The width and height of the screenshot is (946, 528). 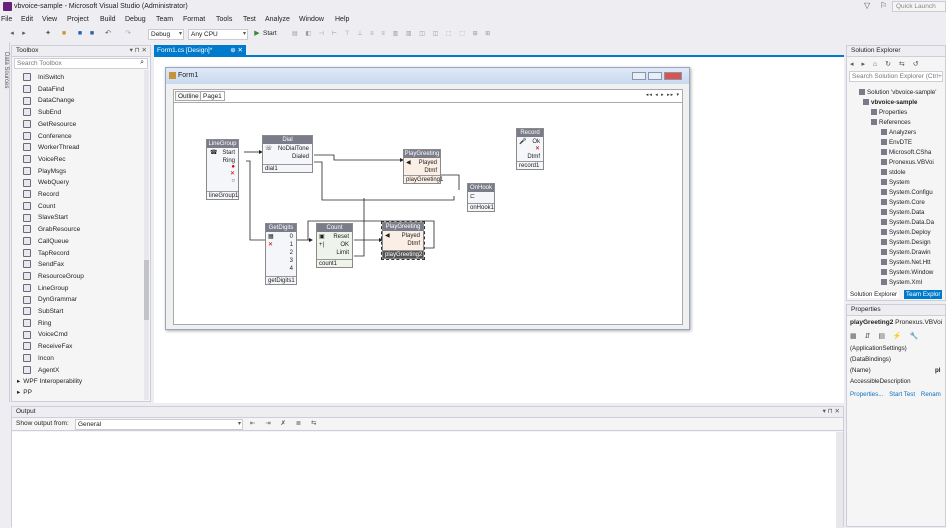 What do you see at coordinates (902, 213) in the screenshot?
I see `reference-node: System.Data` at bounding box center [902, 213].